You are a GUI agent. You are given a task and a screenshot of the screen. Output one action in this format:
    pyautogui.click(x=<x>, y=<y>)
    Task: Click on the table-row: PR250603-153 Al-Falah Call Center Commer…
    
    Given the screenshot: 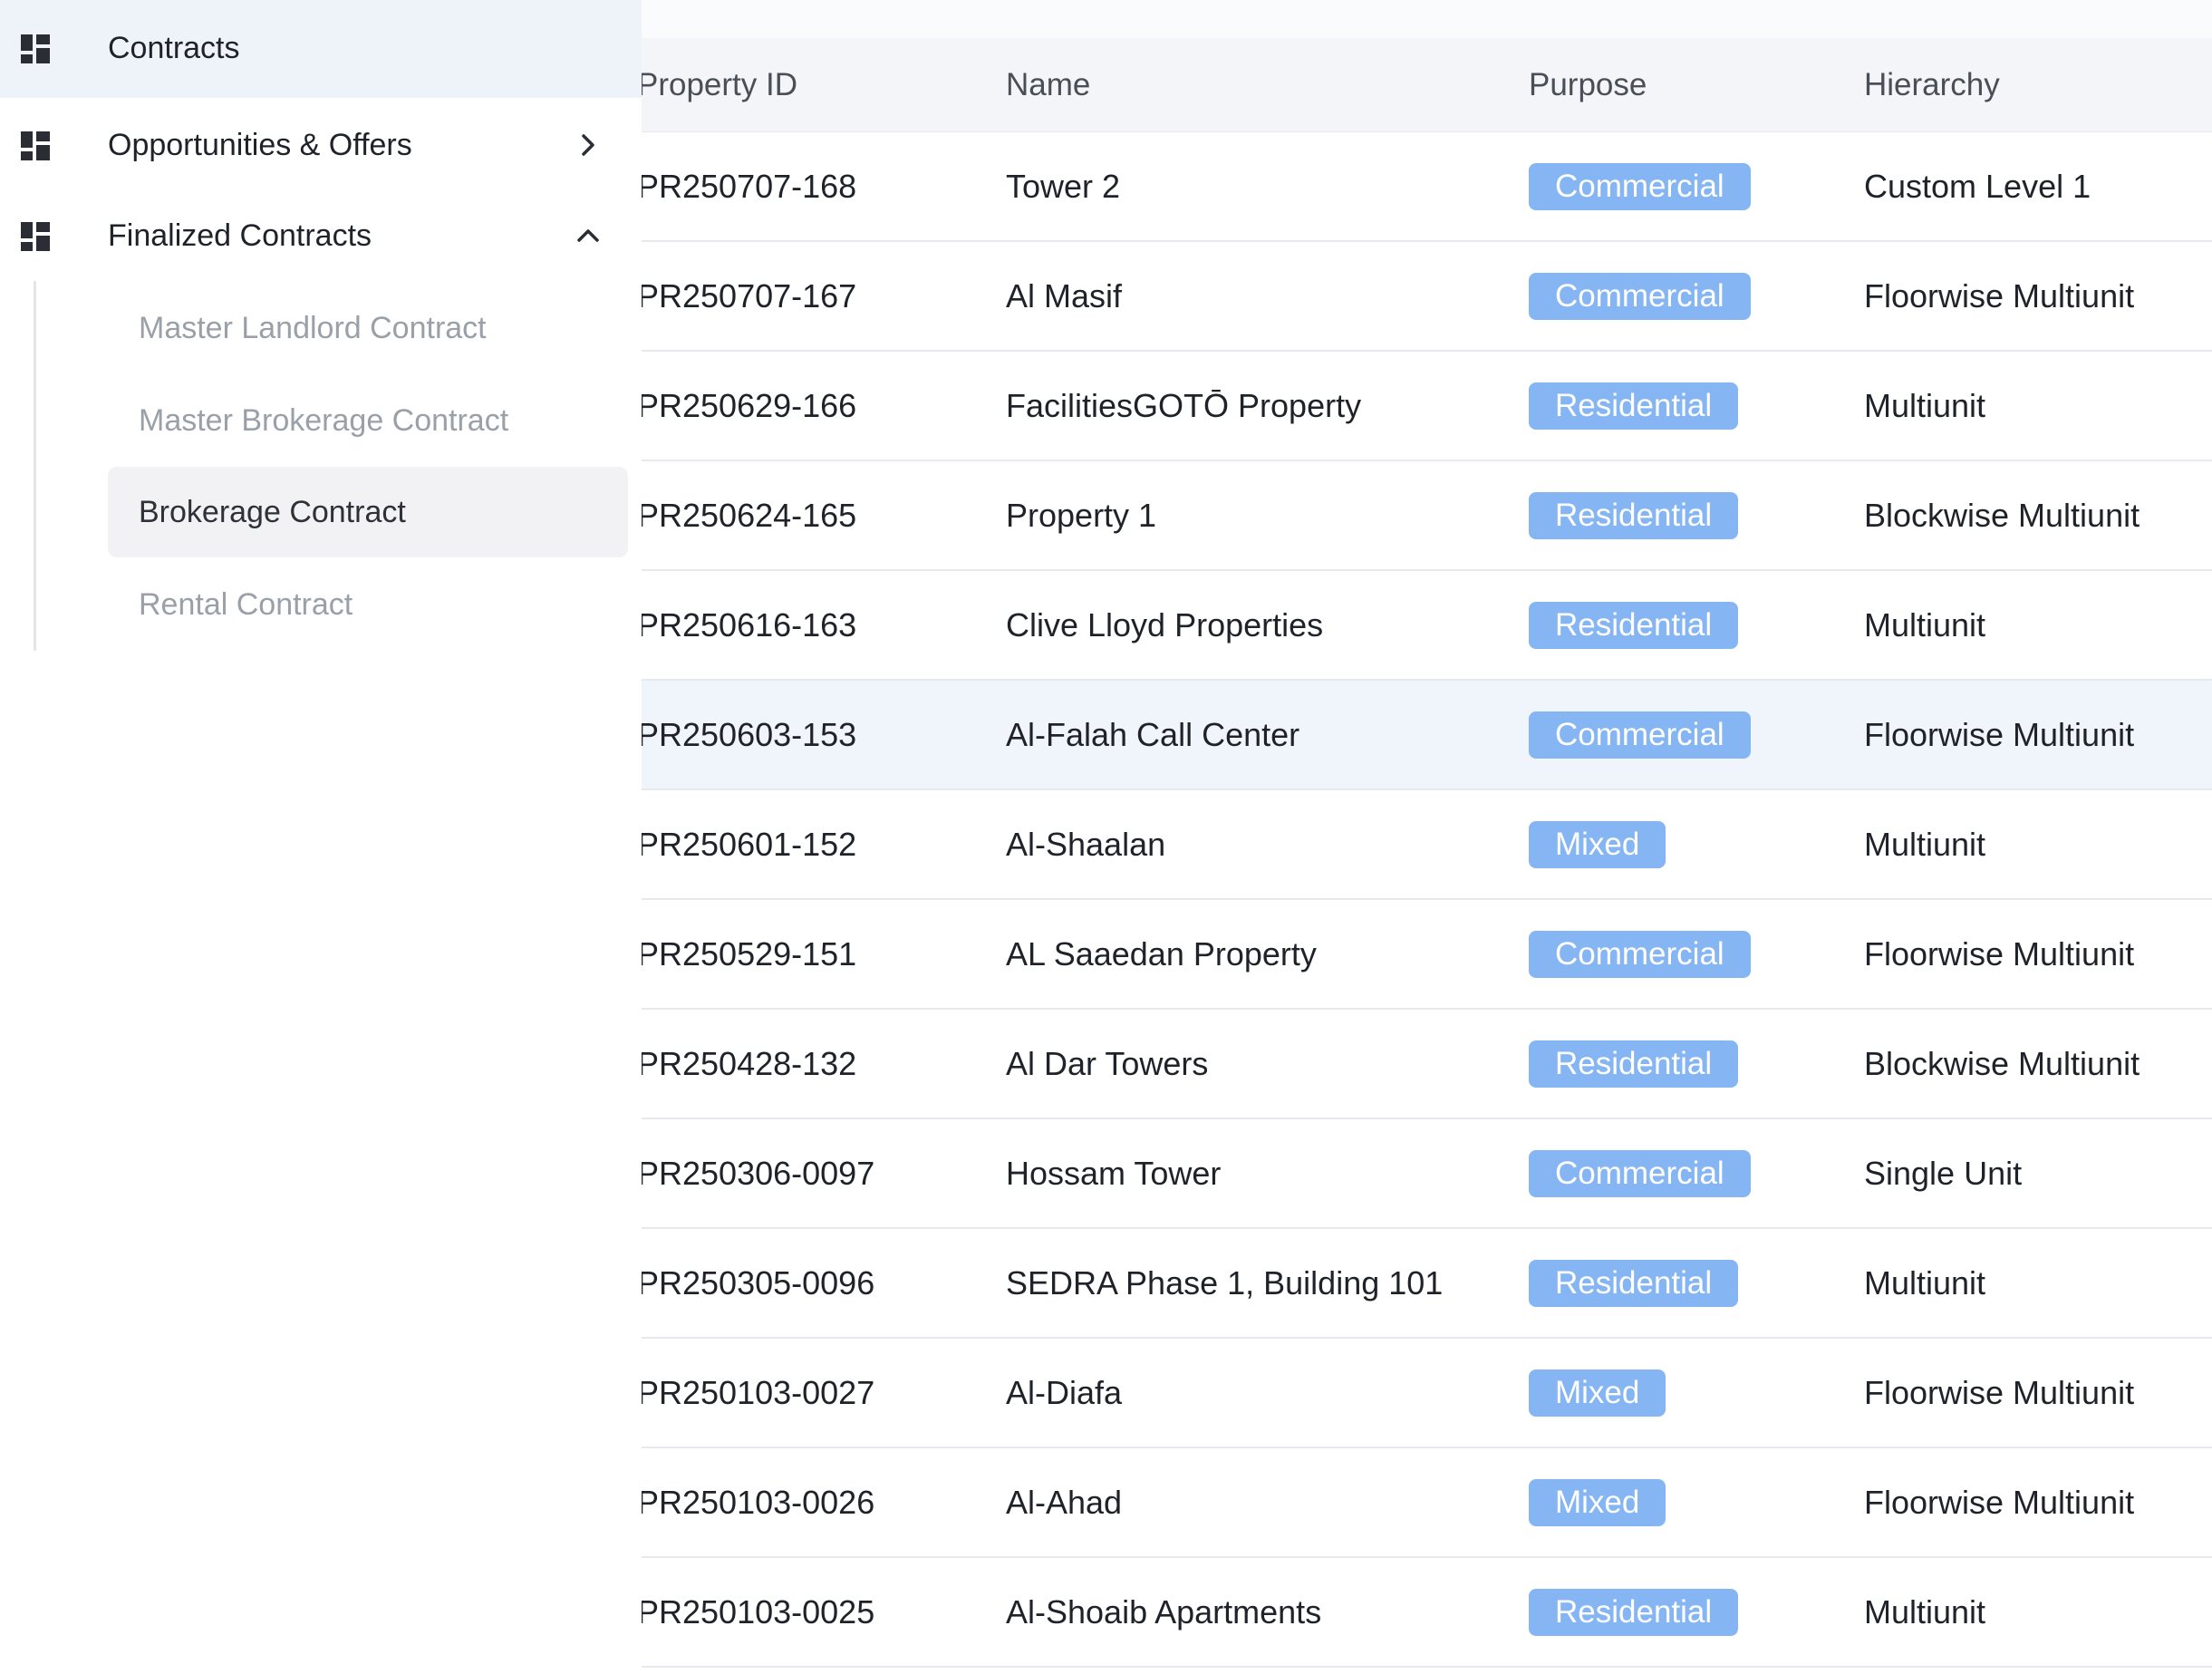 What is the action you would take?
    pyautogui.click(x=1424, y=735)
    